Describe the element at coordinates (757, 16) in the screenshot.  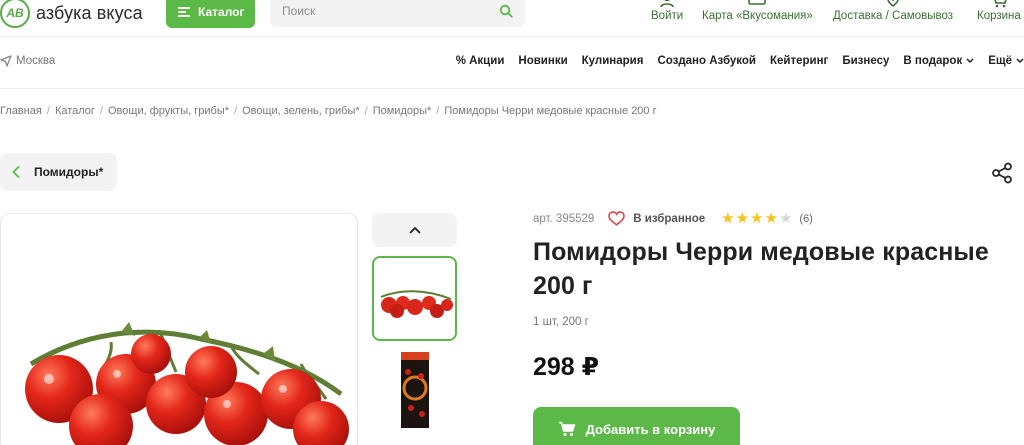
I see `loyalty-card-label: Карта «Вкусомания»` at that location.